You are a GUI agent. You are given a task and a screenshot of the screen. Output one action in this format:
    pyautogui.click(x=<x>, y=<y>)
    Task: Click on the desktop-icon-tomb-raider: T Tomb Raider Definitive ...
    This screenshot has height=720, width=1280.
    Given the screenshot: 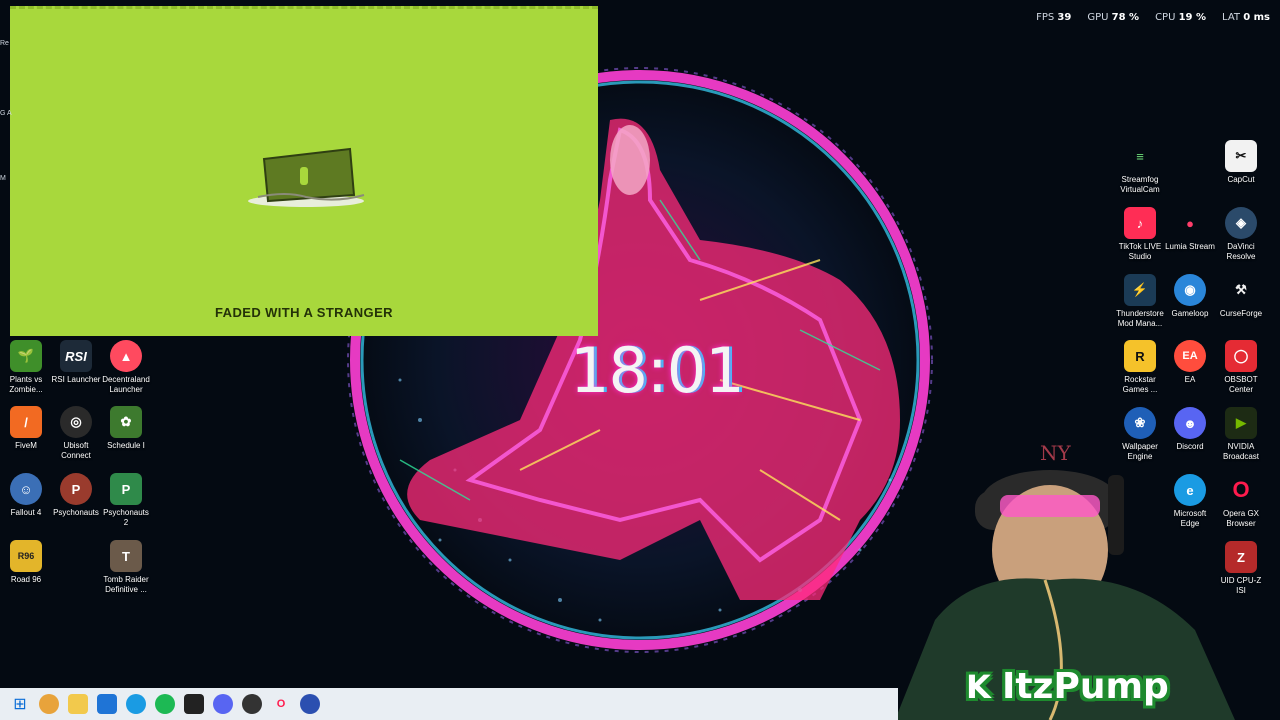 What is the action you would take?
    pyautogui.click(x=126, y=567)
    